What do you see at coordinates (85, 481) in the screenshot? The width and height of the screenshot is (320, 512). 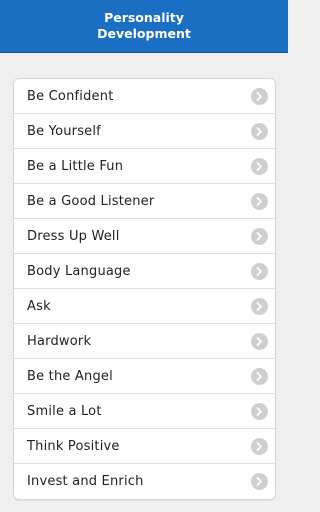 I see `list-item-label: Invest and Enrich` at bounding box center [85, 481].